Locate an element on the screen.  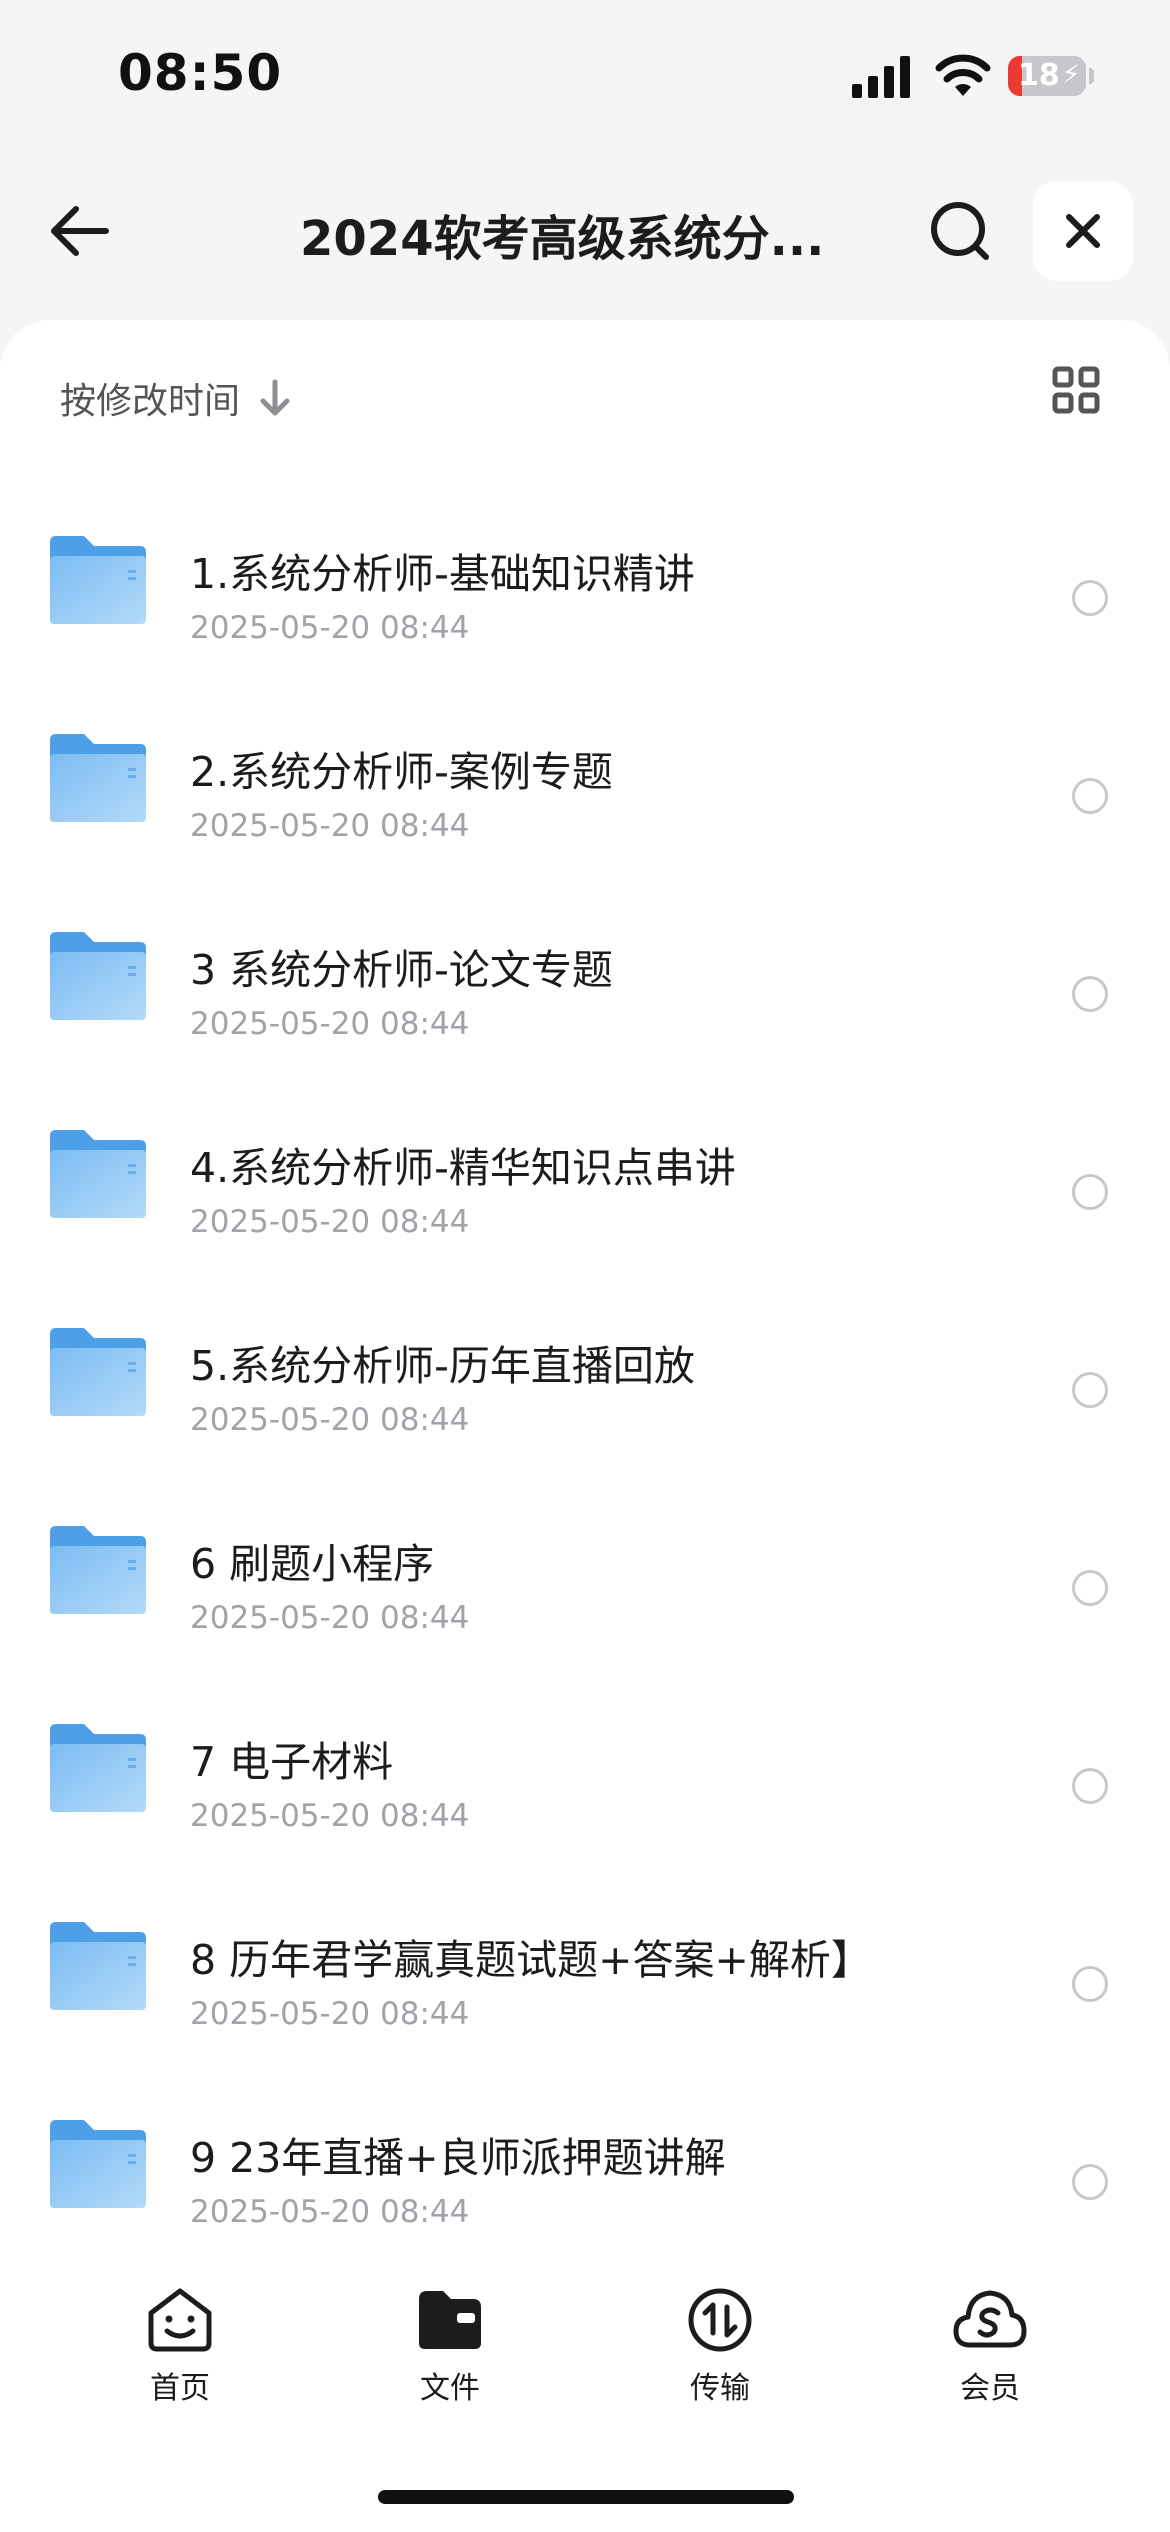
close-button is located at coordinates (1083, 231).